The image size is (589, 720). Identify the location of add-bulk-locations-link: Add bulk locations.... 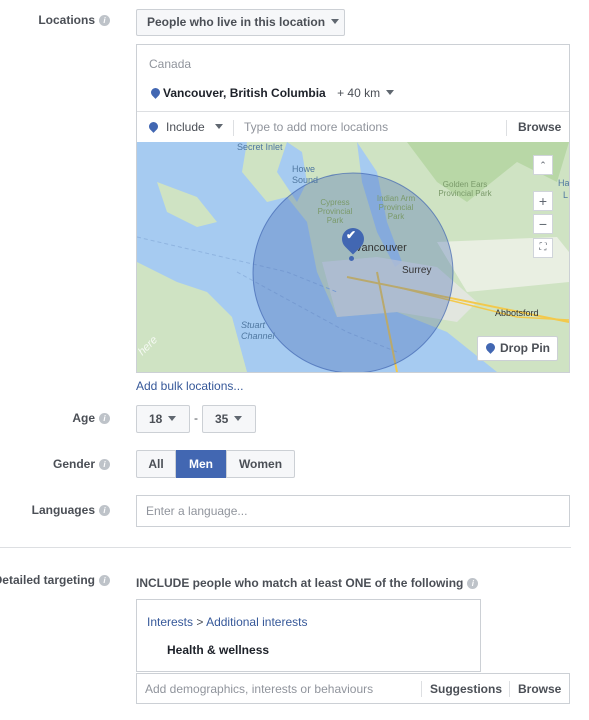
(189, 386).